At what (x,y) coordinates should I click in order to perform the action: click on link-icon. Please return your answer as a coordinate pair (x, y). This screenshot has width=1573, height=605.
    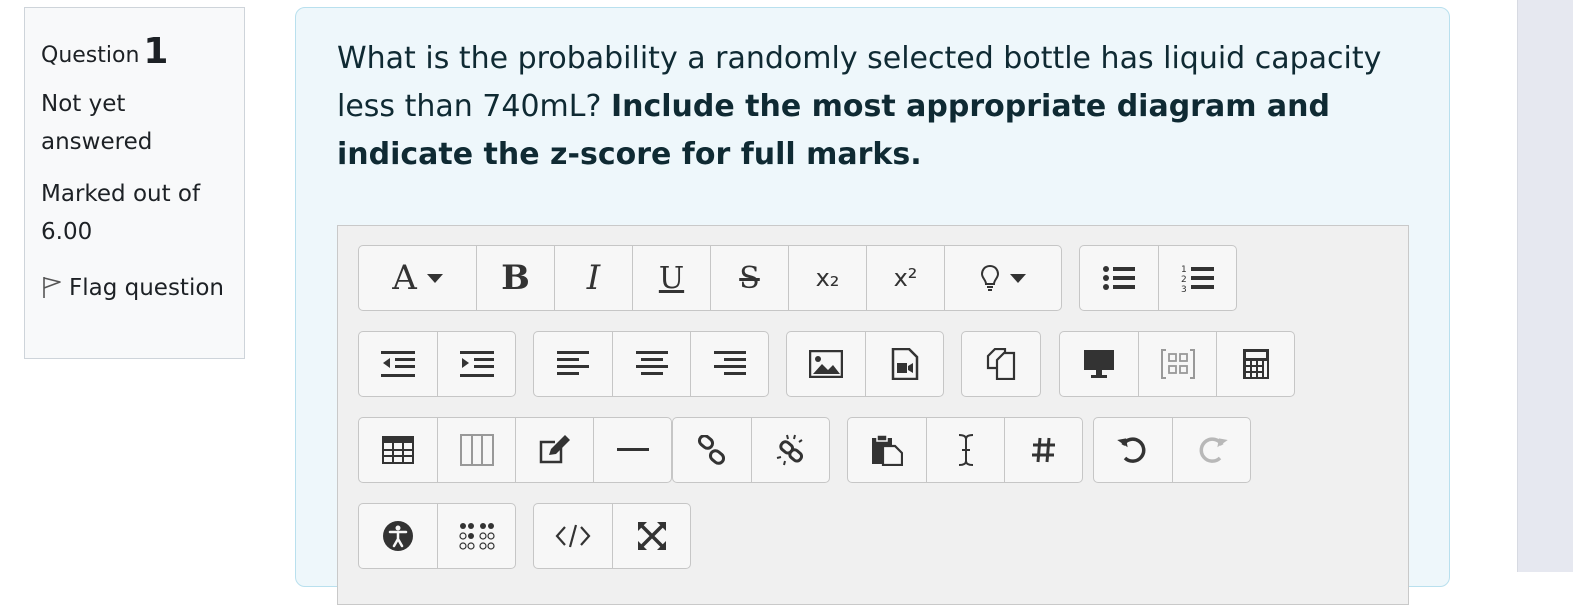
    Looking at the image, I should click on (712, 450).